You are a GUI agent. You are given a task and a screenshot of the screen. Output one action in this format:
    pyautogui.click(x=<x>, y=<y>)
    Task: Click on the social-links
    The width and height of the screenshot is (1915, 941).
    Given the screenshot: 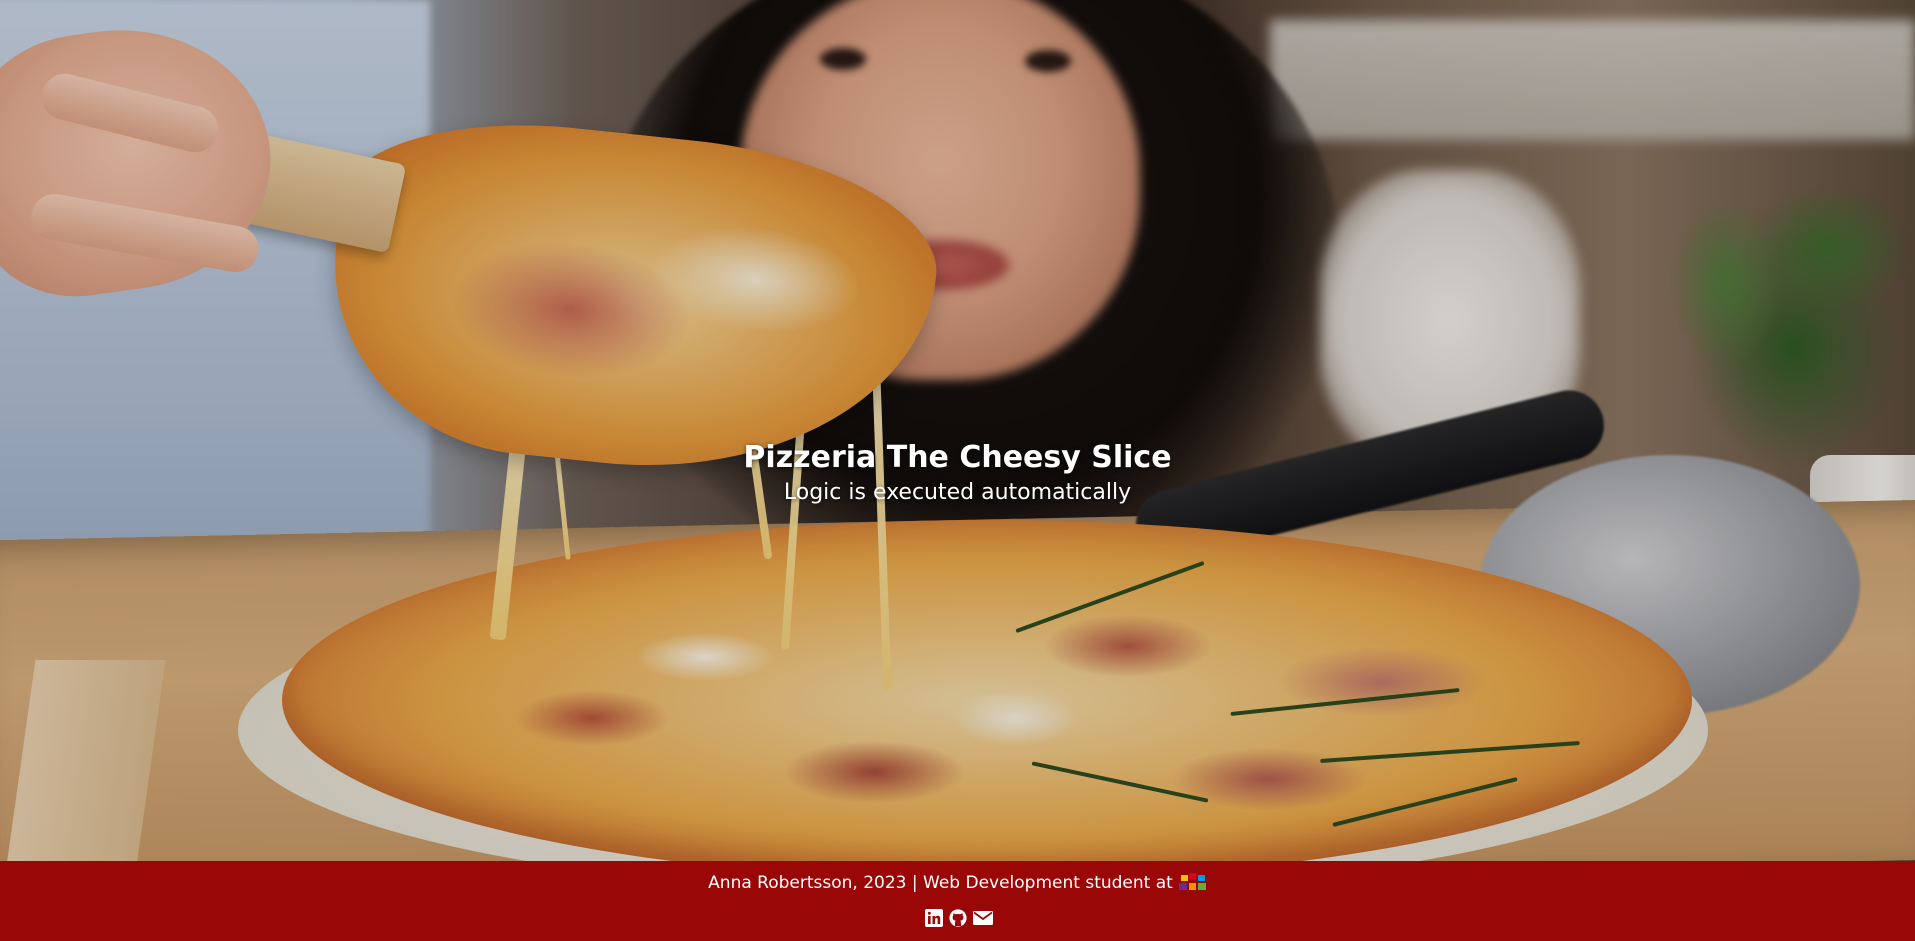 What is the action you would take?
    pyautogui.click(x=957, y=918)
    